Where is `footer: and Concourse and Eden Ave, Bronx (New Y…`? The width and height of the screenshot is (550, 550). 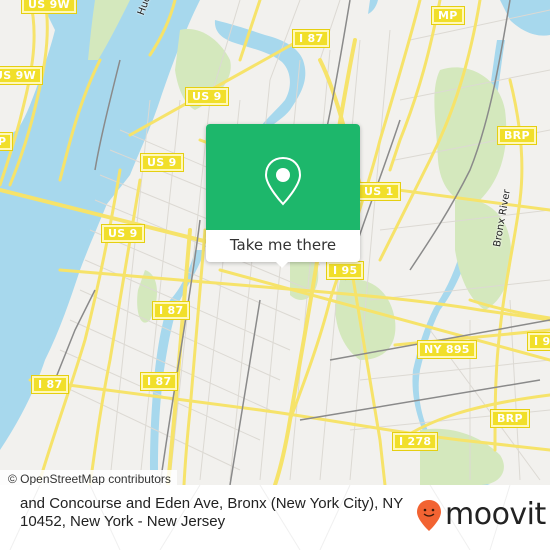
footer: and Concourse and Eden Ave, Bronx (New Y… is located at coordinates (275, 517).